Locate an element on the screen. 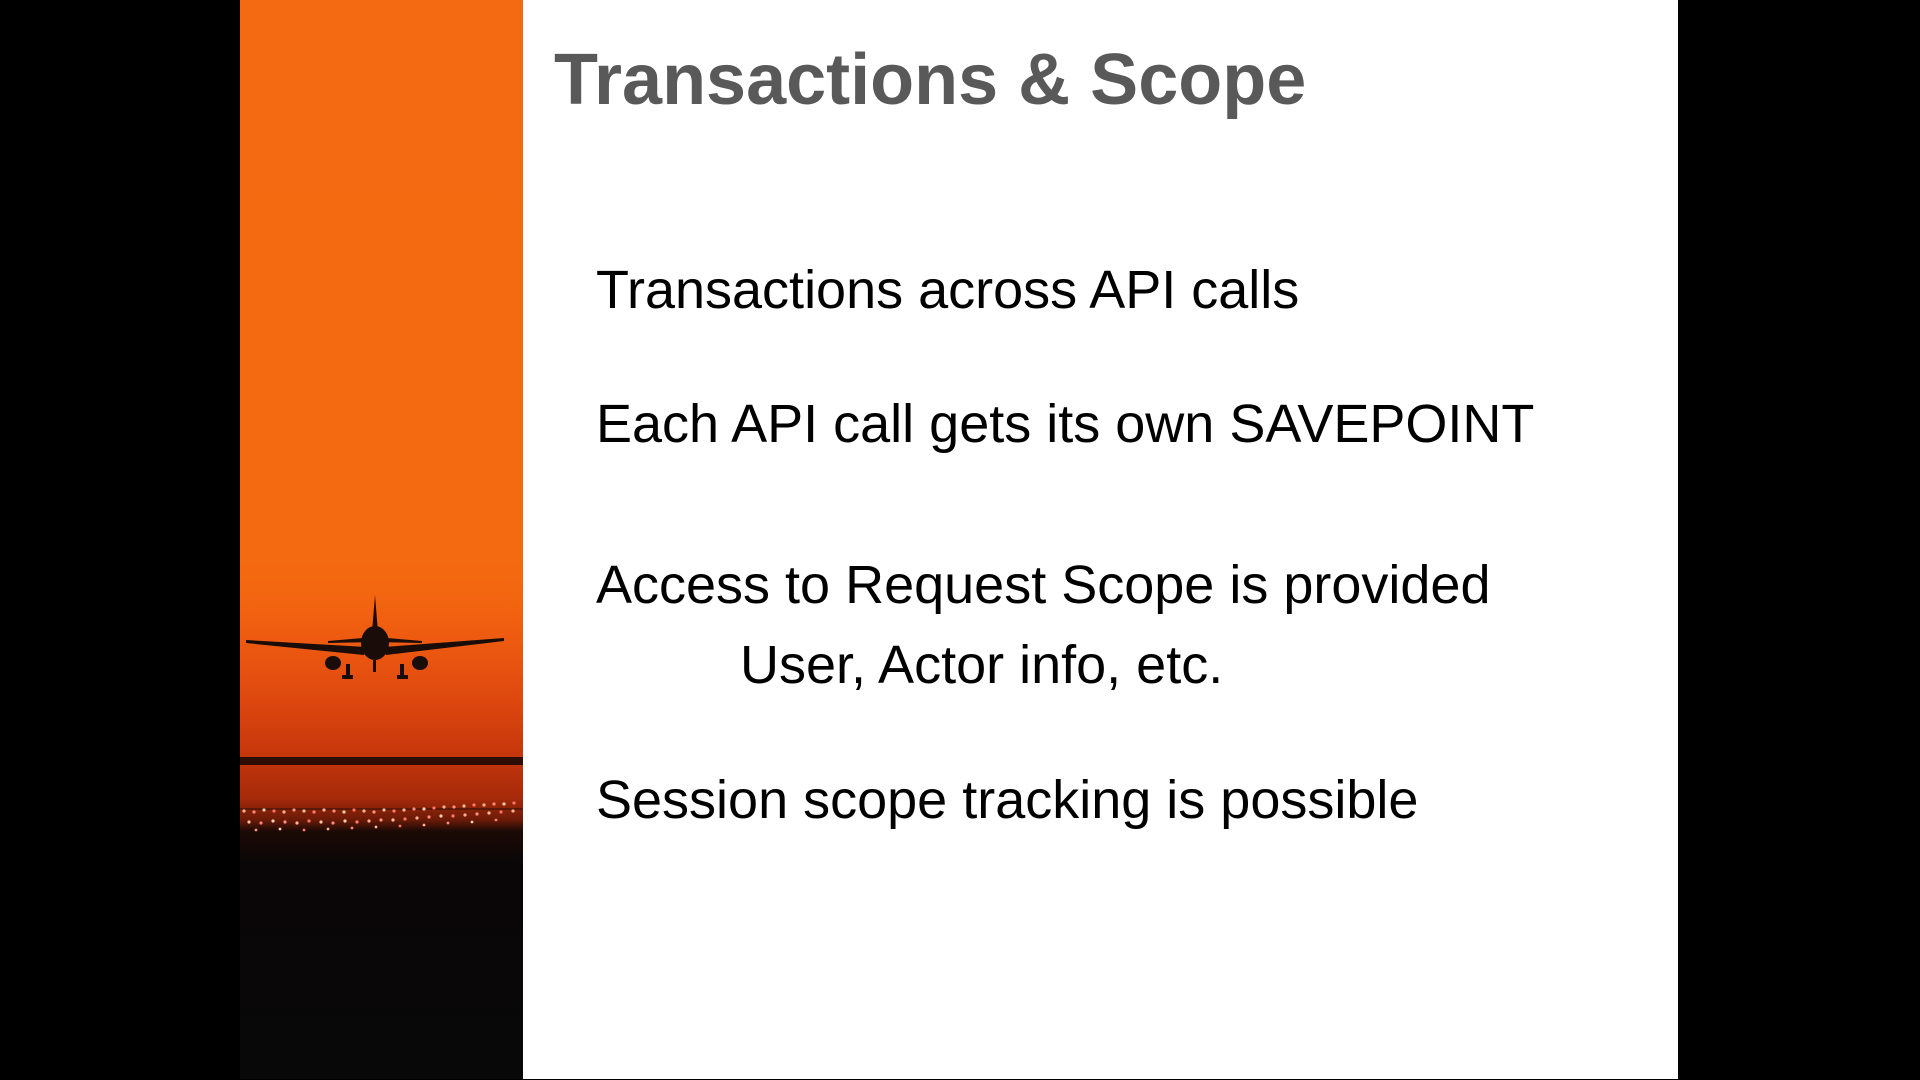 This screenshot has height=1080, width=1920. airplane-sunset-photo is located at coordinates (381, 539).